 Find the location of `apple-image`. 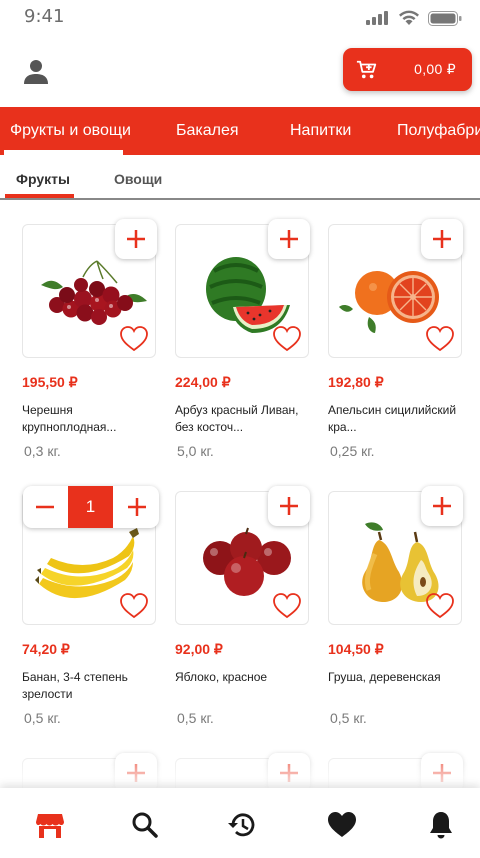

apple-image is located at coordinates (247, 561).